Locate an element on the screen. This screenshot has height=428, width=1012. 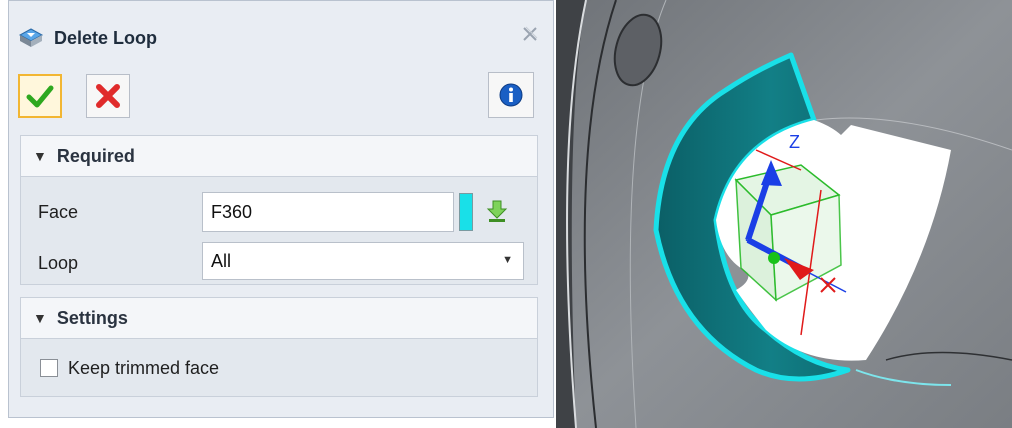
dialog-title: Delete Loop is located at coordinates (106, 37).